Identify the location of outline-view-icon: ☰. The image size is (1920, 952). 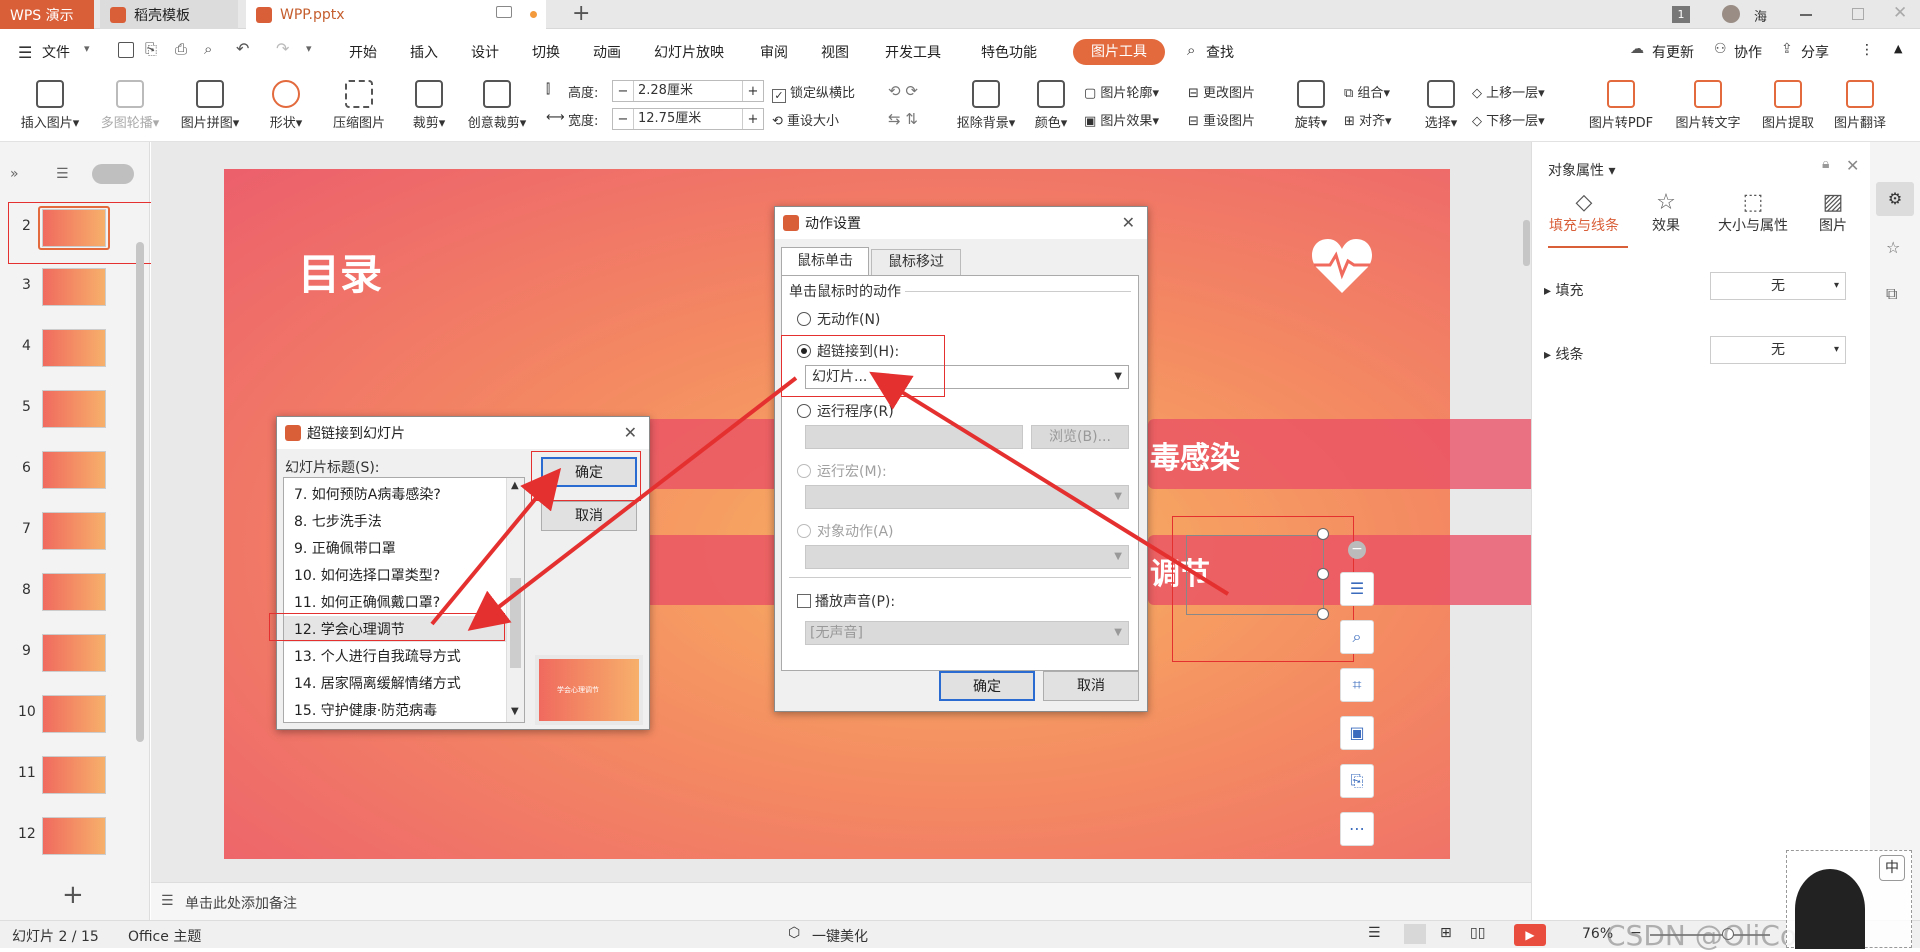
(62, 174).